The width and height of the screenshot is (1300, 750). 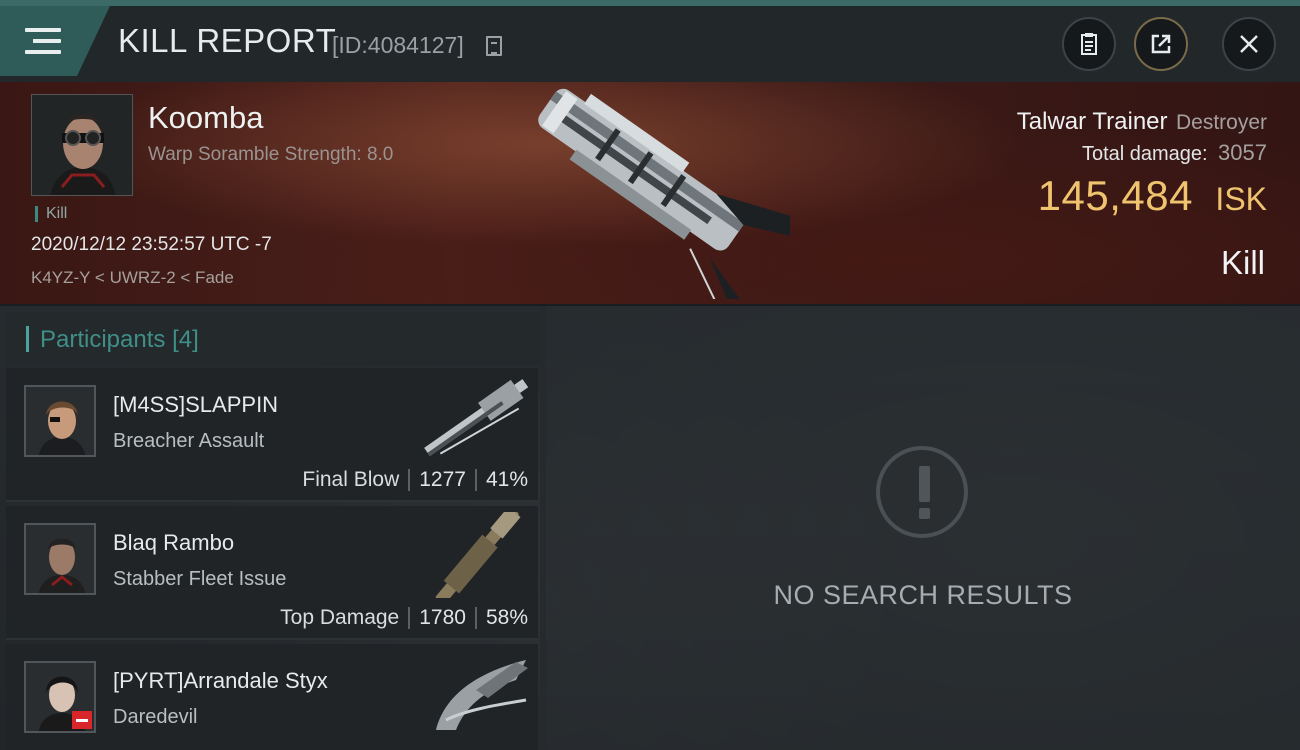 What do you see at coordinates (1115, 195) in the screenshot?
I see `isk-value: 145,484` at bounding box center [1115, 195].